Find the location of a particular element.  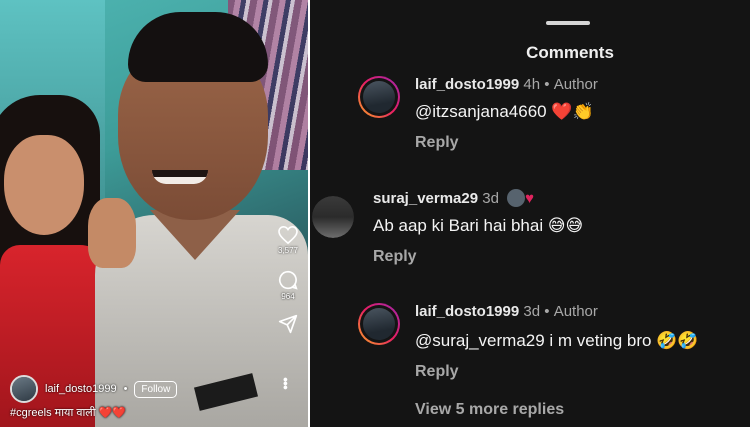

comment-time: 4h is located at coordinates (532, 84).